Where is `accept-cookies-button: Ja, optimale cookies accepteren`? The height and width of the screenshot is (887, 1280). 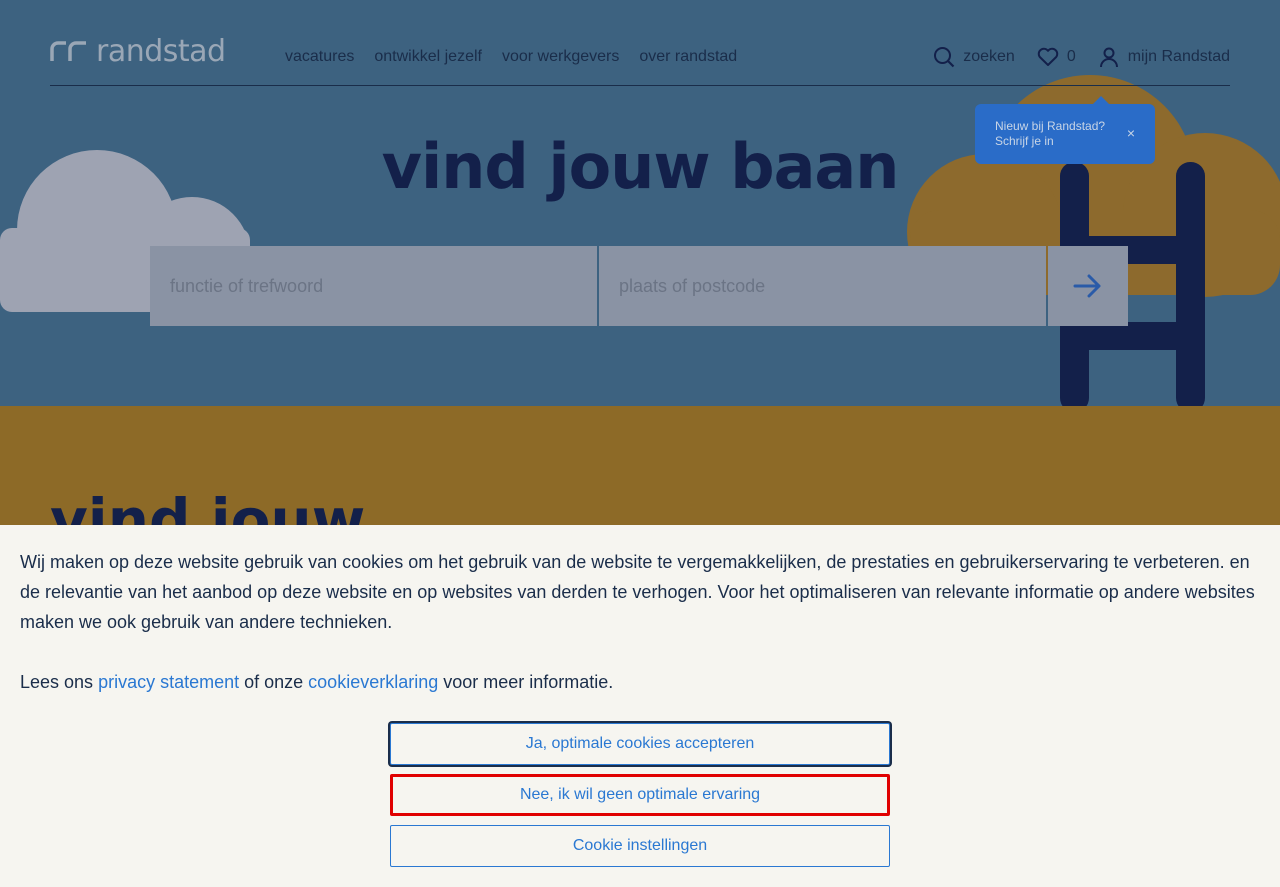 accept-cookies-button: Ja, optimale cookies accepteren is located at coordinates (640, 744).